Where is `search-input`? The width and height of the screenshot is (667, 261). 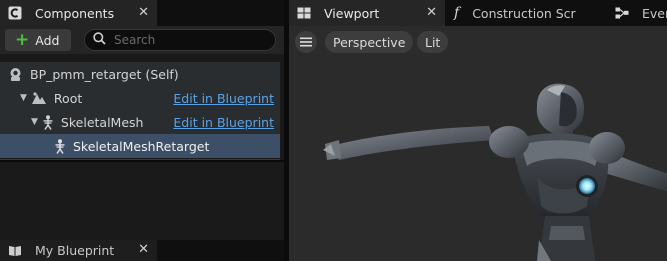
search-input is located at coordinates (189, 40).